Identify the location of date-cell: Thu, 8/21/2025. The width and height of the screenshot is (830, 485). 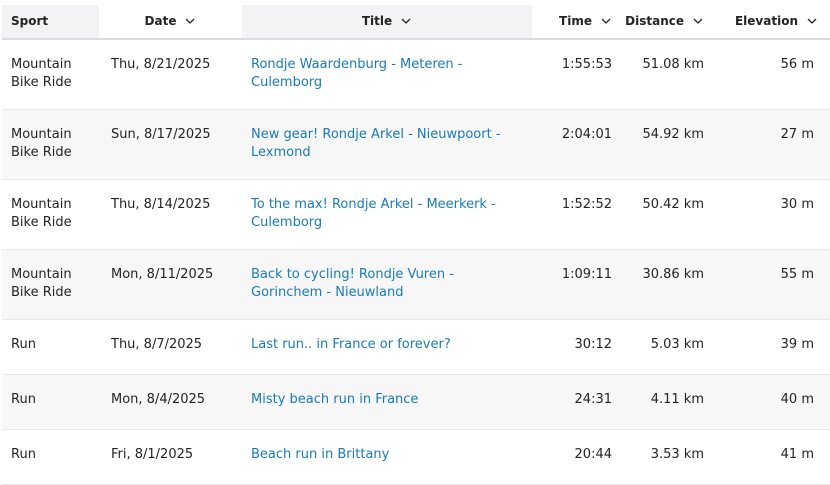
(161, 64).